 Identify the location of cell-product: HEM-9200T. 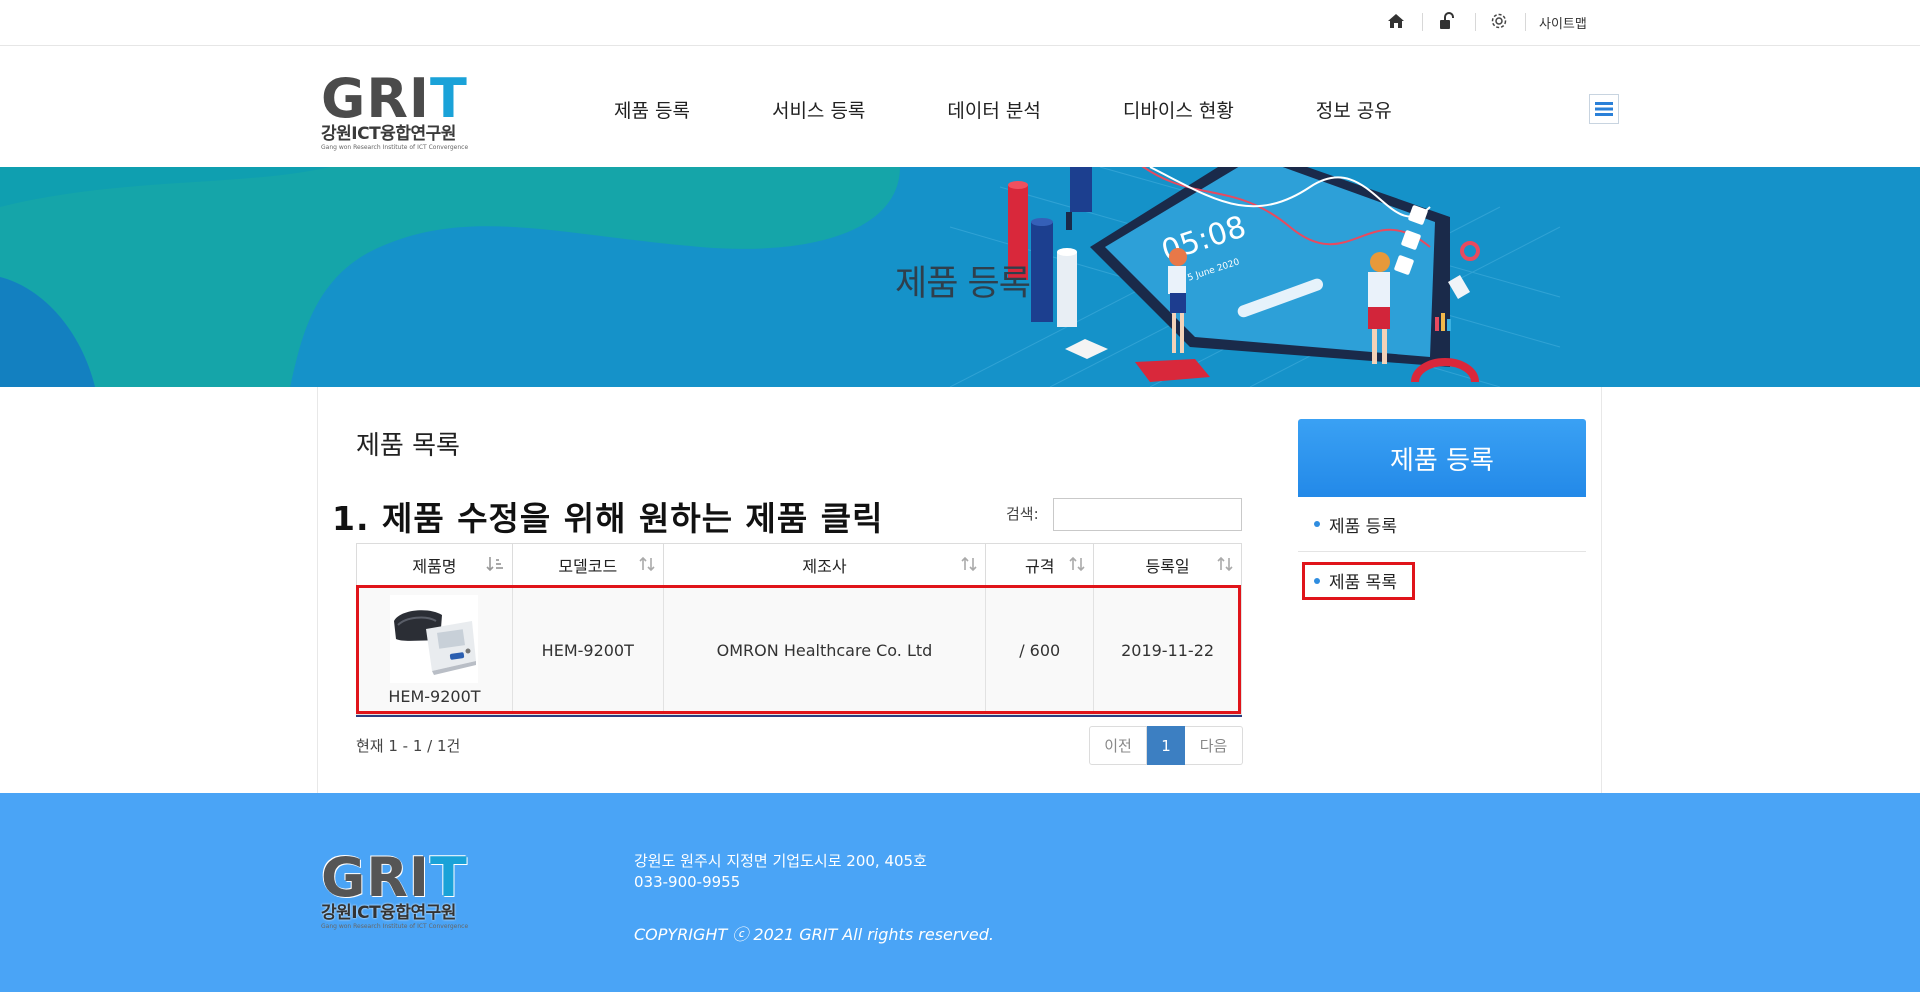
(434, 650).